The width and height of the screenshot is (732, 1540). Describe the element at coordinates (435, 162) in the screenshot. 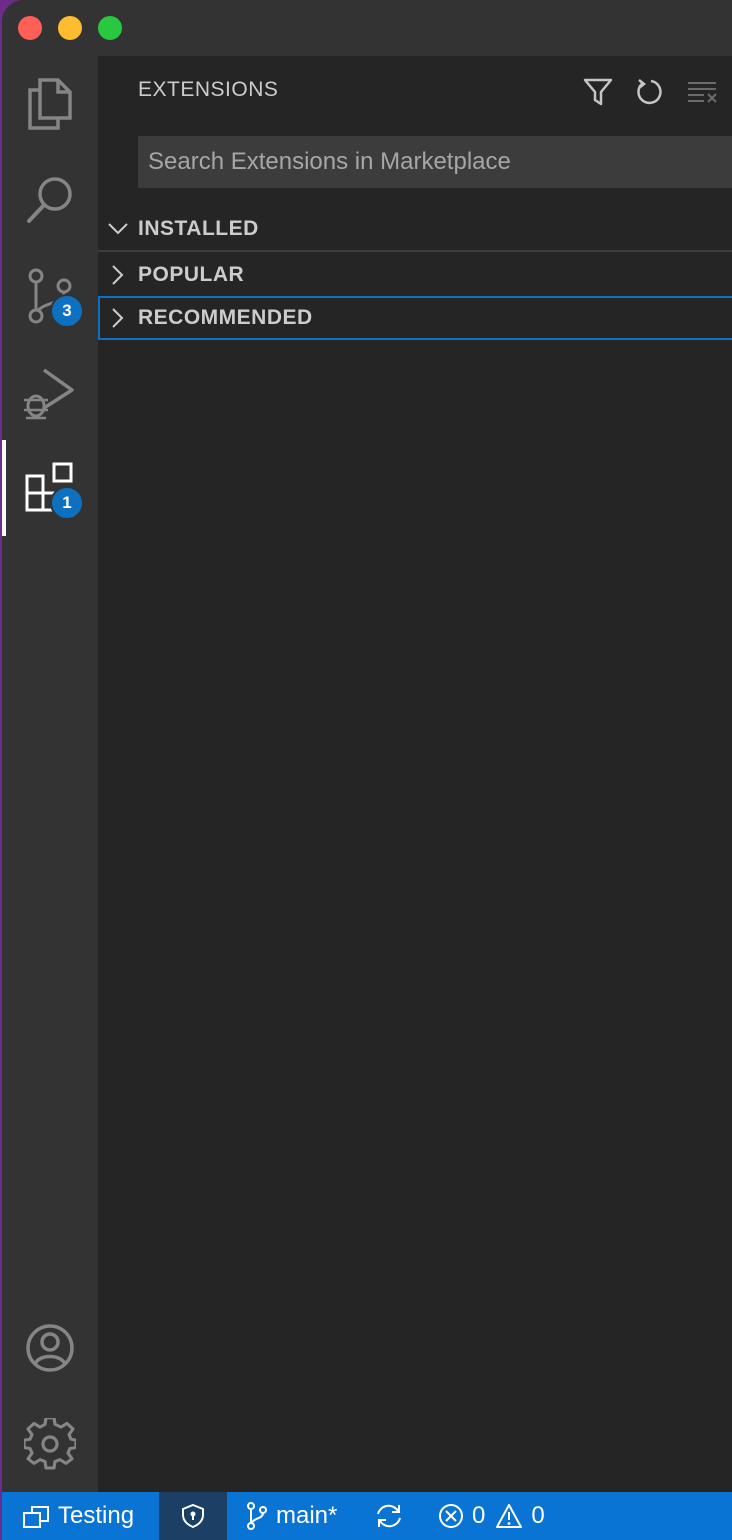

I see `search-extensions-input` at that location.